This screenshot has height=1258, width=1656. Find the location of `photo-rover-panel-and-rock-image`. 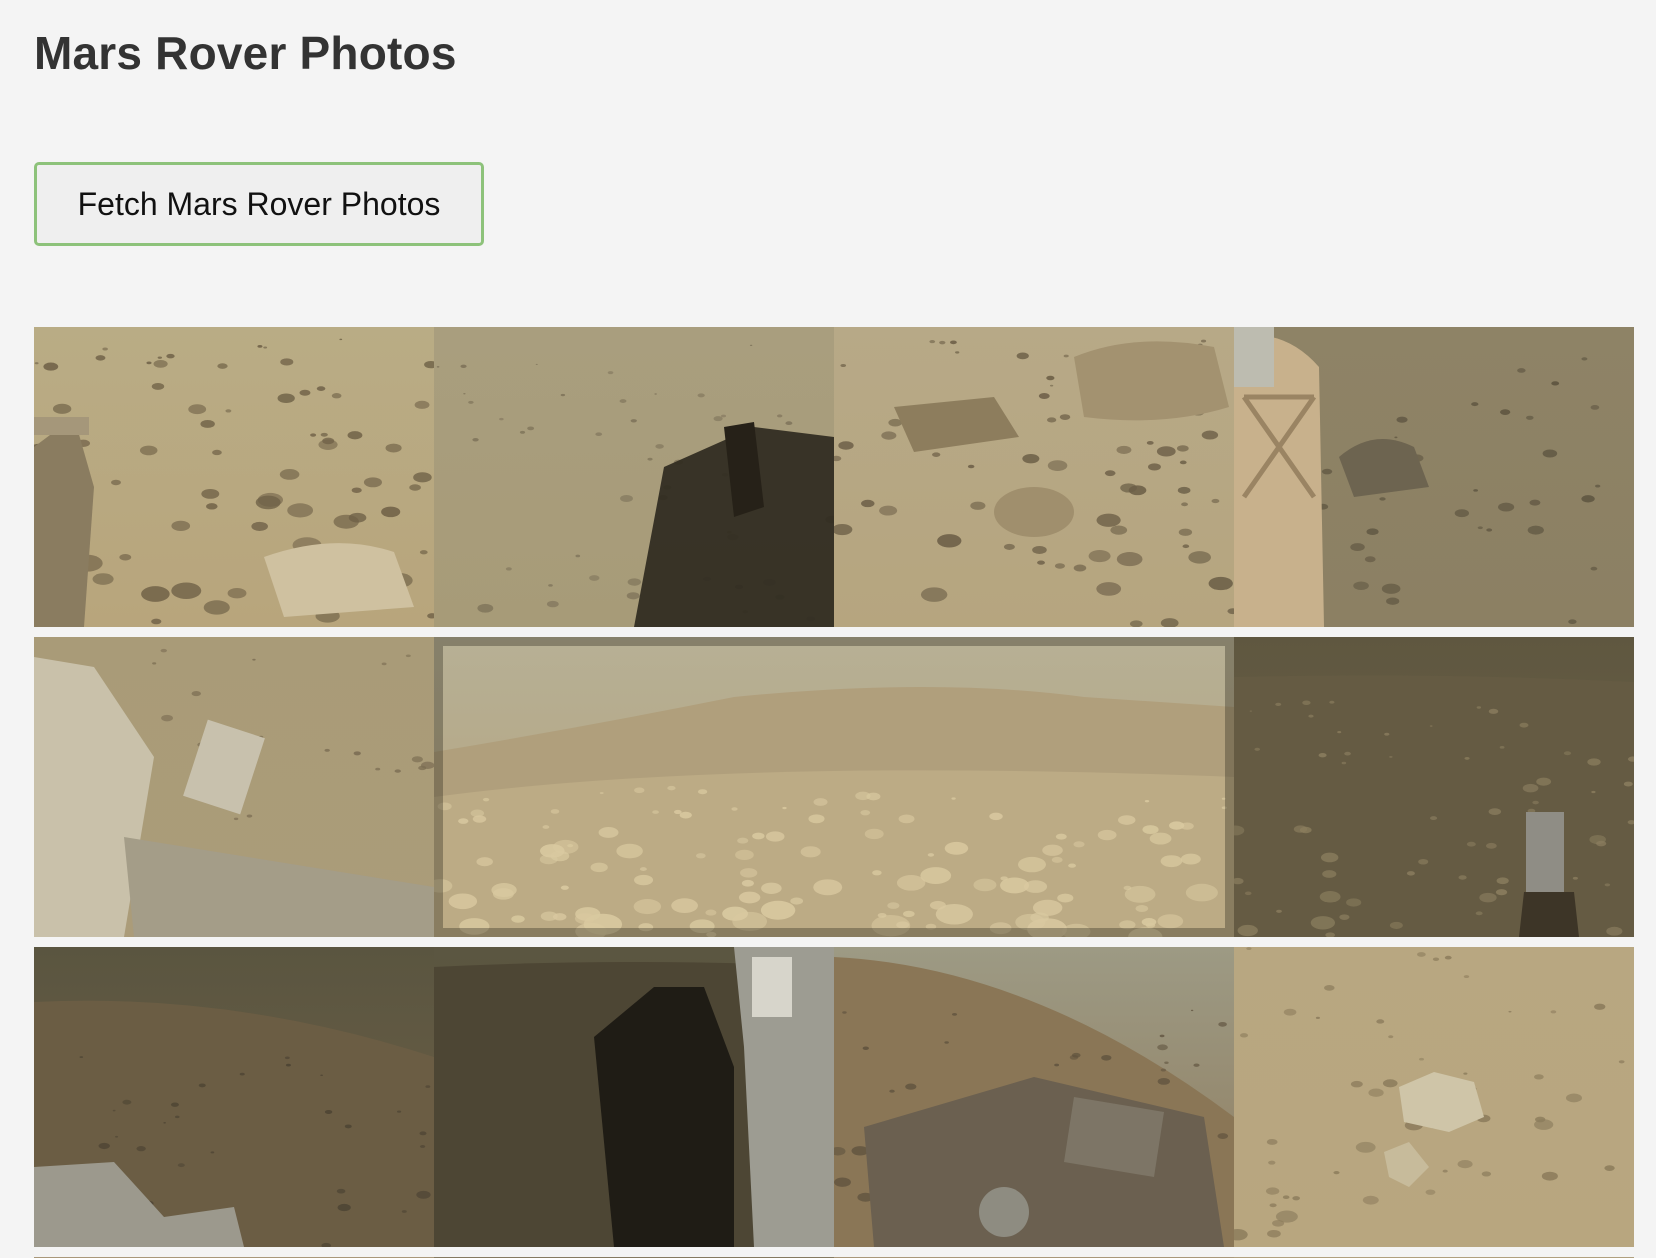

photo-rover-panel-and-rock-image is located at coordinates (1434, 477).